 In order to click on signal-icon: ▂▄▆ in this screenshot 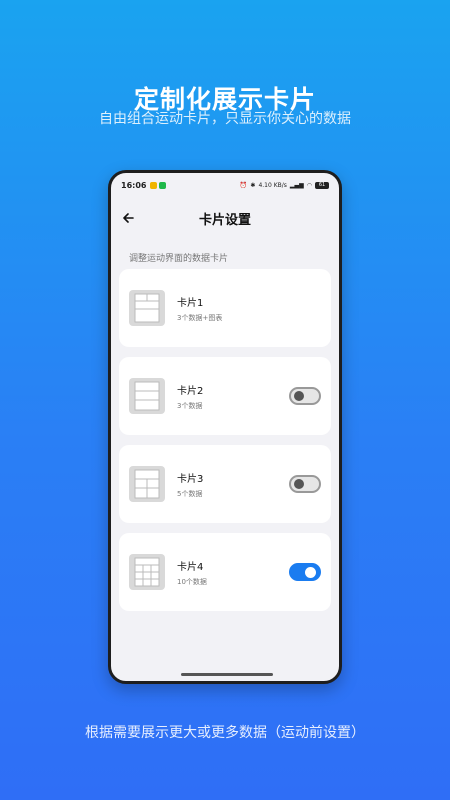, I will do `click(296, 185)`.